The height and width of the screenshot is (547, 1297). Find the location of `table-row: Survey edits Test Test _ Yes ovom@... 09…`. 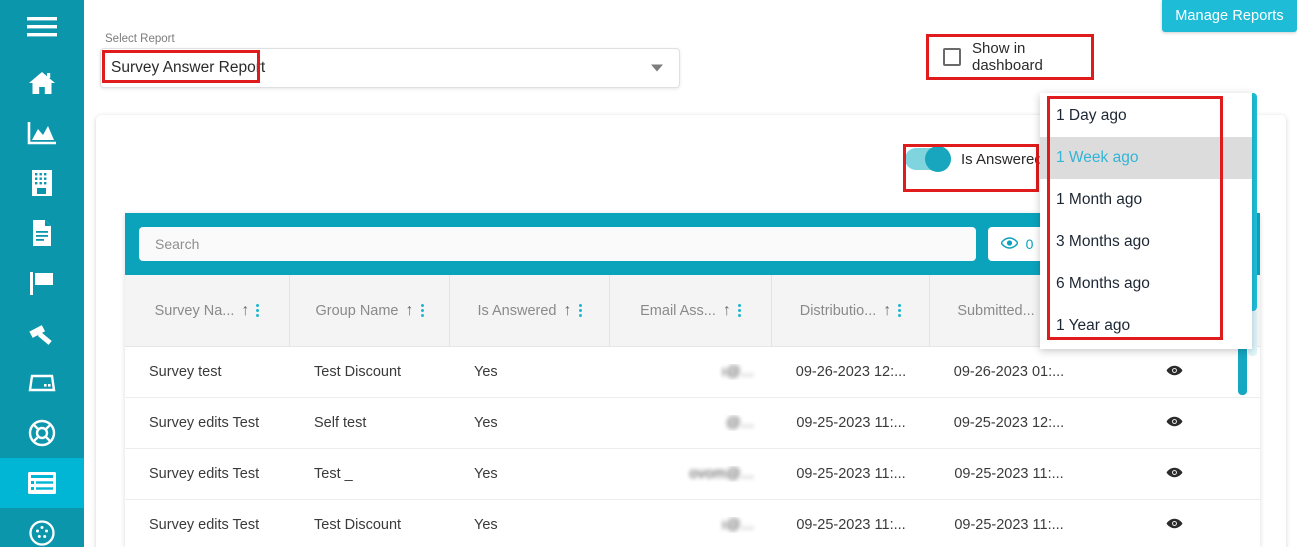

table-row: Survey edits Test Test _ Yes ovom@... 09… is located at coordinates (692, 474).